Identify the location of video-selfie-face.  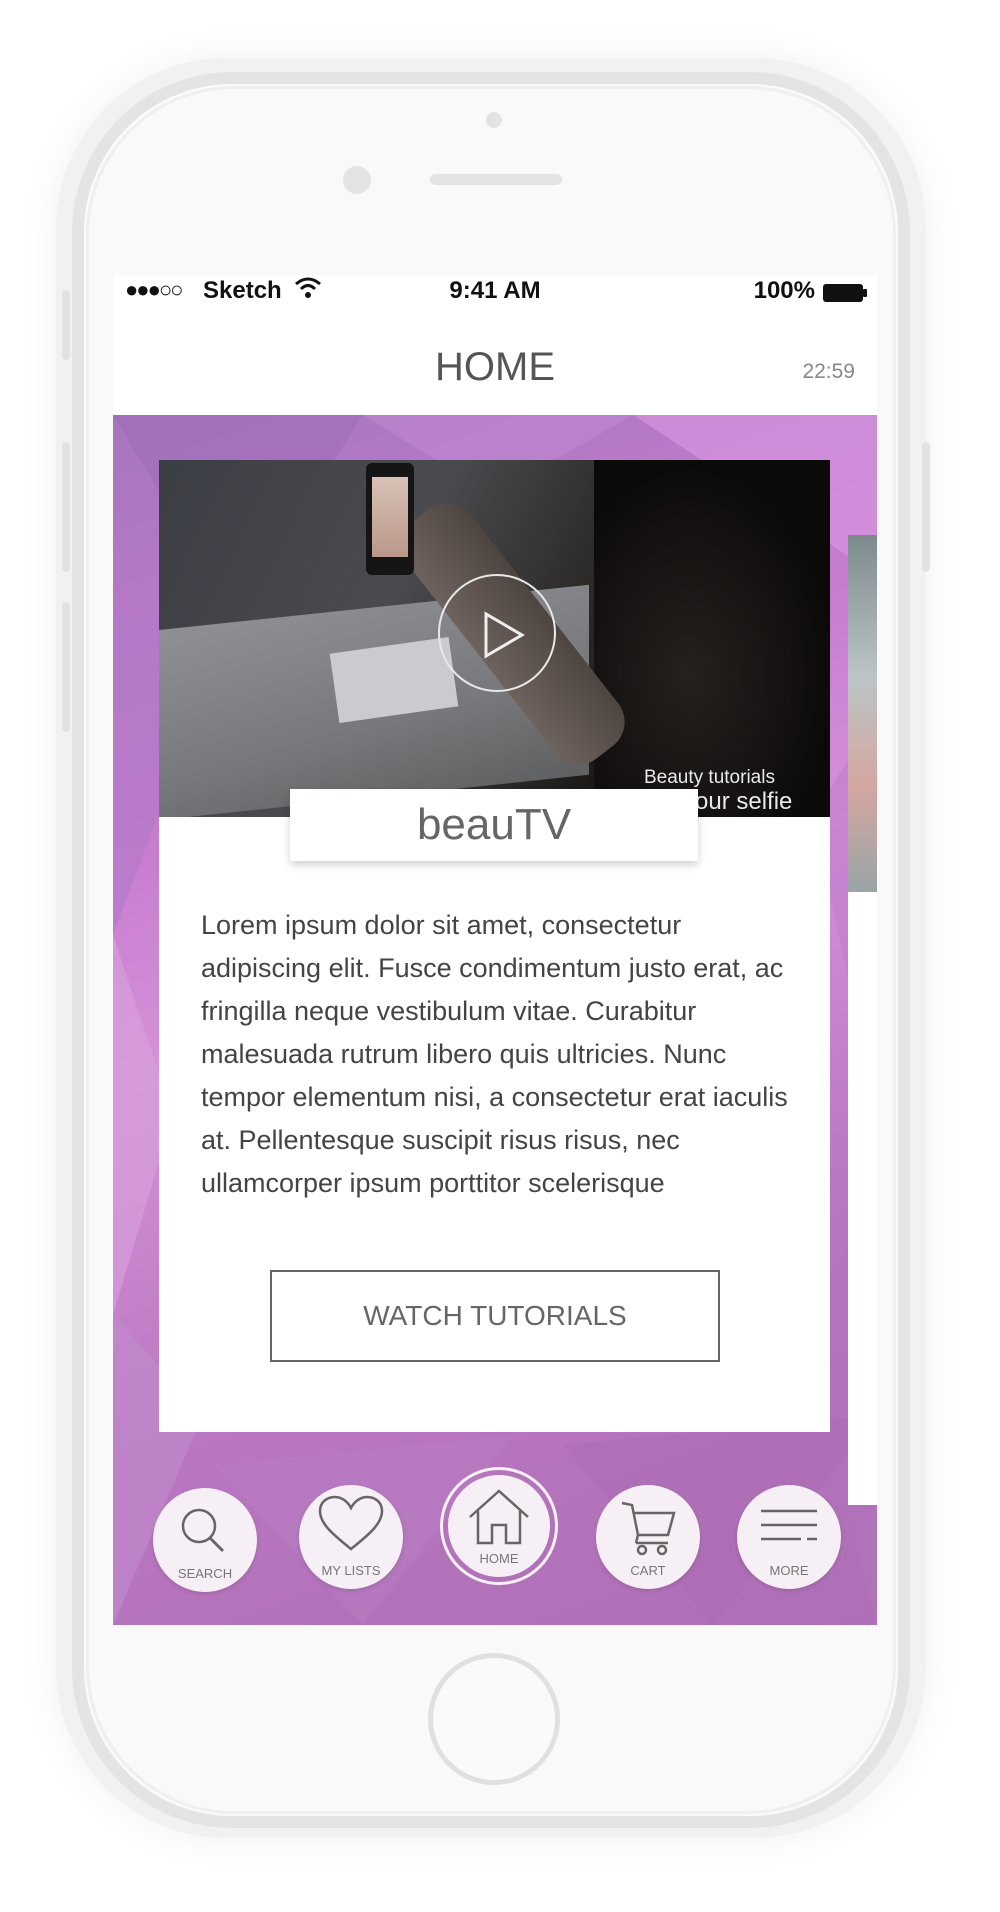
(390, 517).